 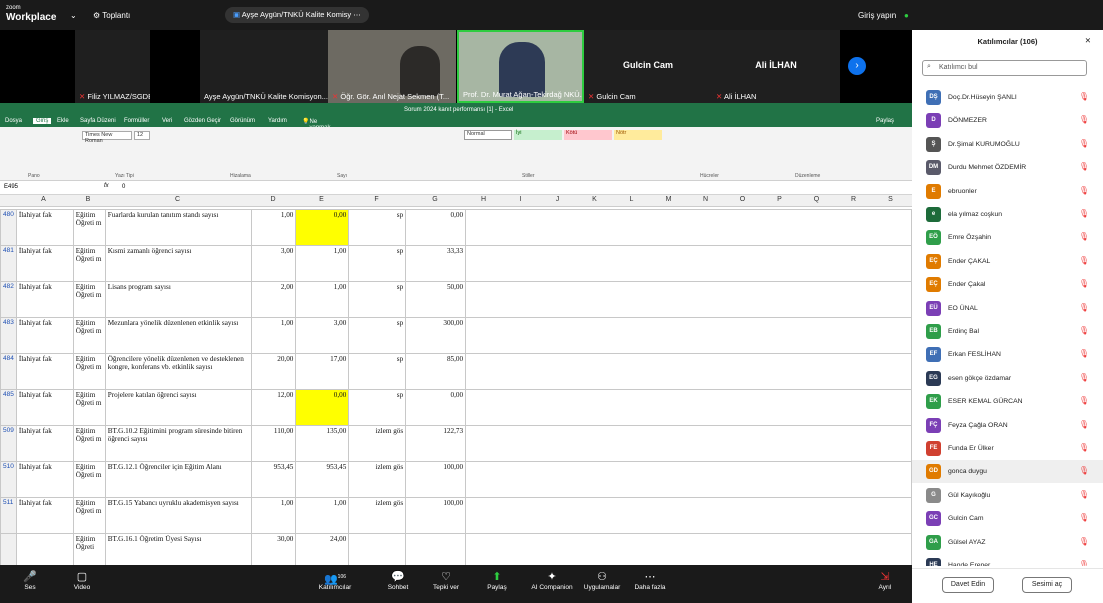 What do you see at coordinates (88, 199) in the screenshot?
I see `col-header: B` at bounding box center [88, 199].